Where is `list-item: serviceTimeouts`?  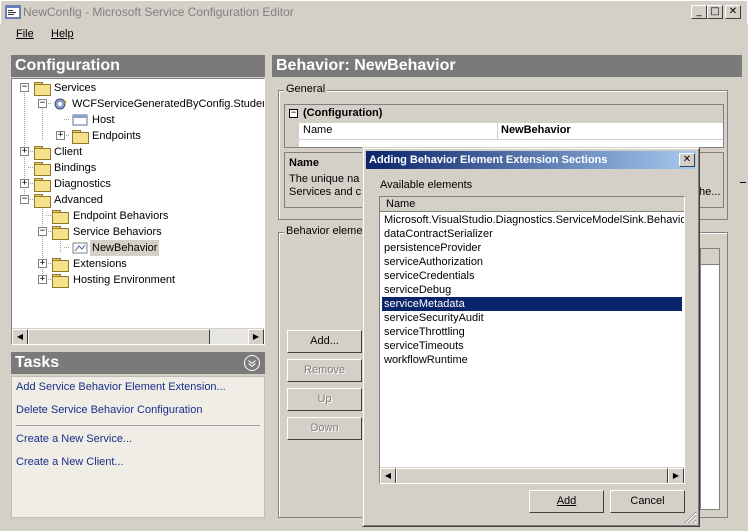 list-item: serviceTimeouts is located at coordinates (424, 346).